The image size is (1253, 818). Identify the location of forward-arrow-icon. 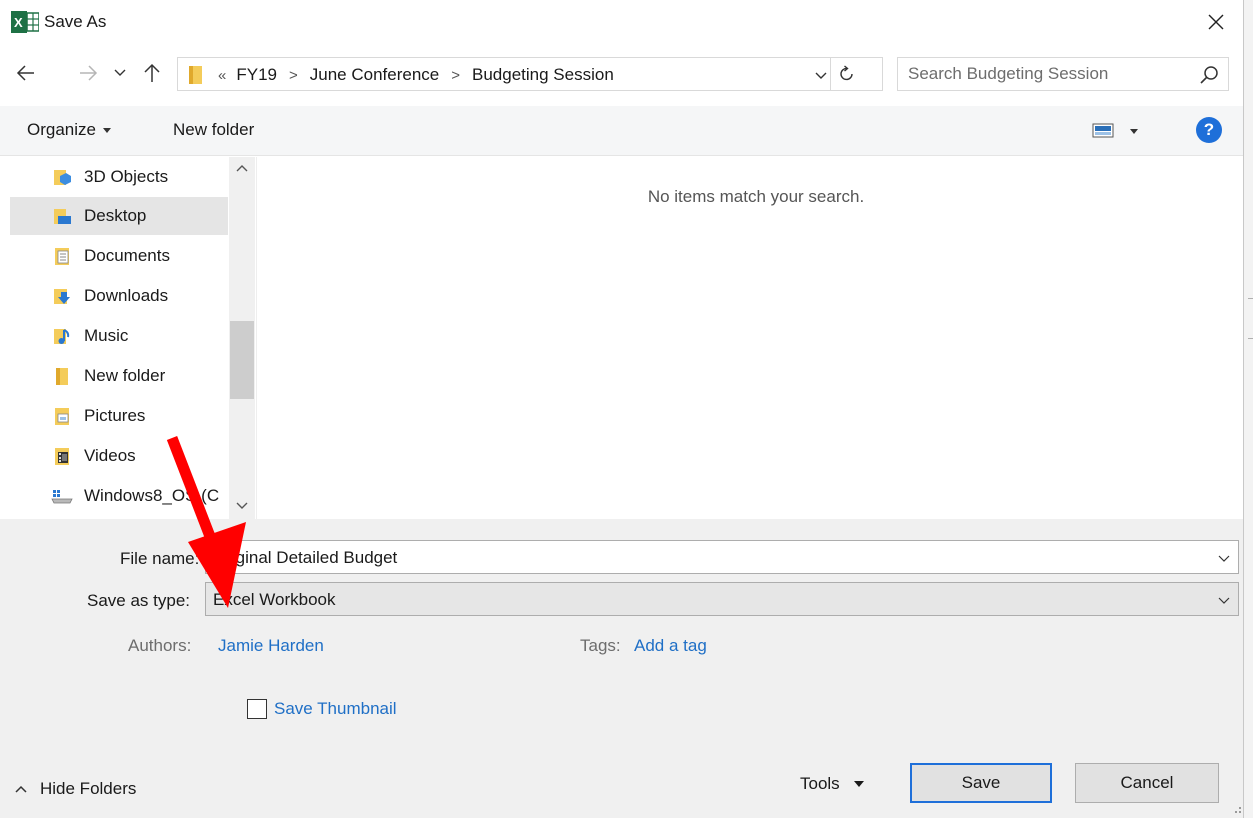
(89, 73).